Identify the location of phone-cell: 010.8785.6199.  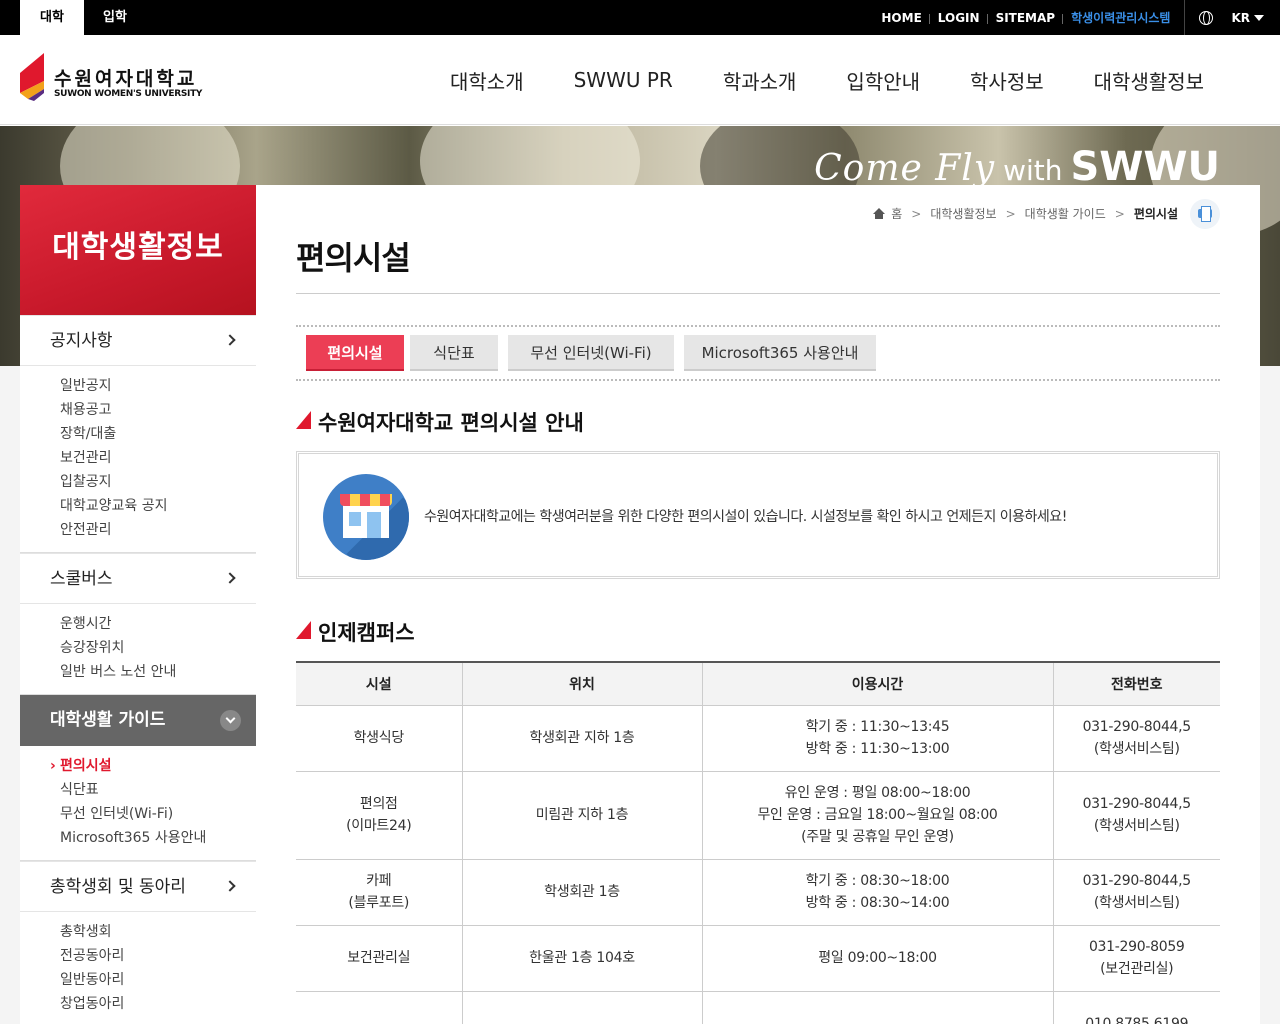
(1136, 1007).